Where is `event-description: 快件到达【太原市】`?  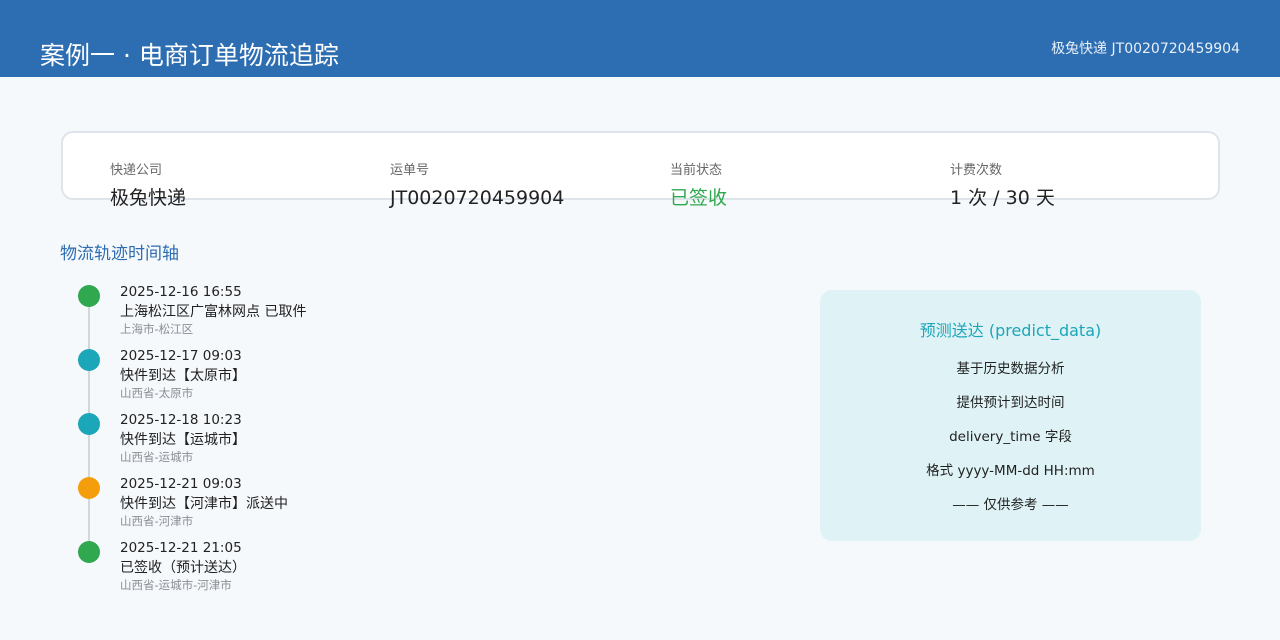
event-description: 快件到达【太原市】 is located at coordinates (183, 376).